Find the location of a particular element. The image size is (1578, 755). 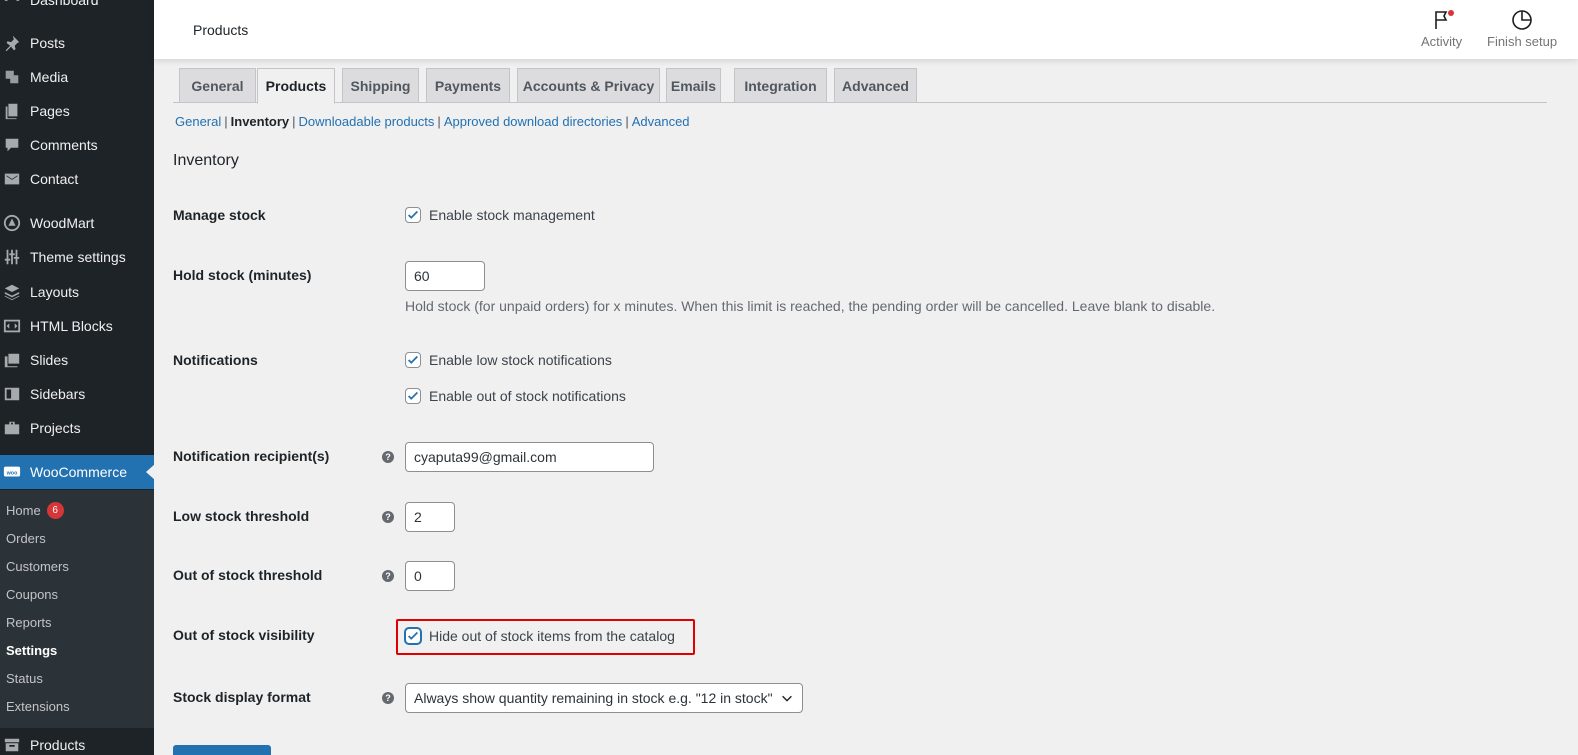

notifications-label: Notifications is located at coordinates (215, 360).